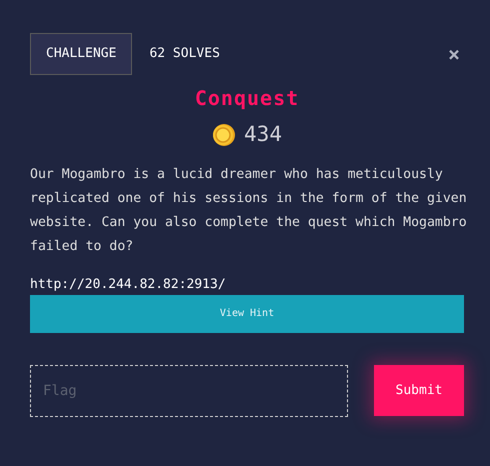 This screenshot has height=466, width=490. I want to click on coin-icon, so click(224, 134).